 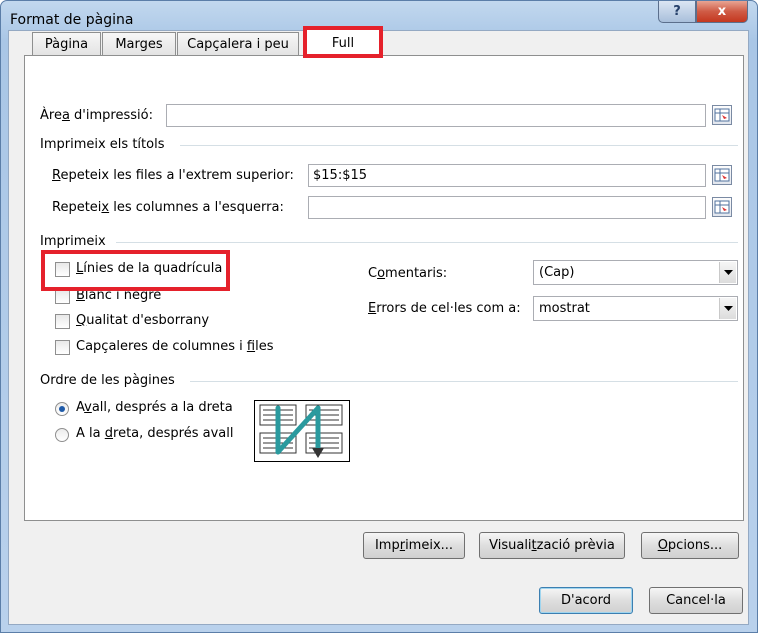 I want to click on close-button: x, so click(x=722, y=12).